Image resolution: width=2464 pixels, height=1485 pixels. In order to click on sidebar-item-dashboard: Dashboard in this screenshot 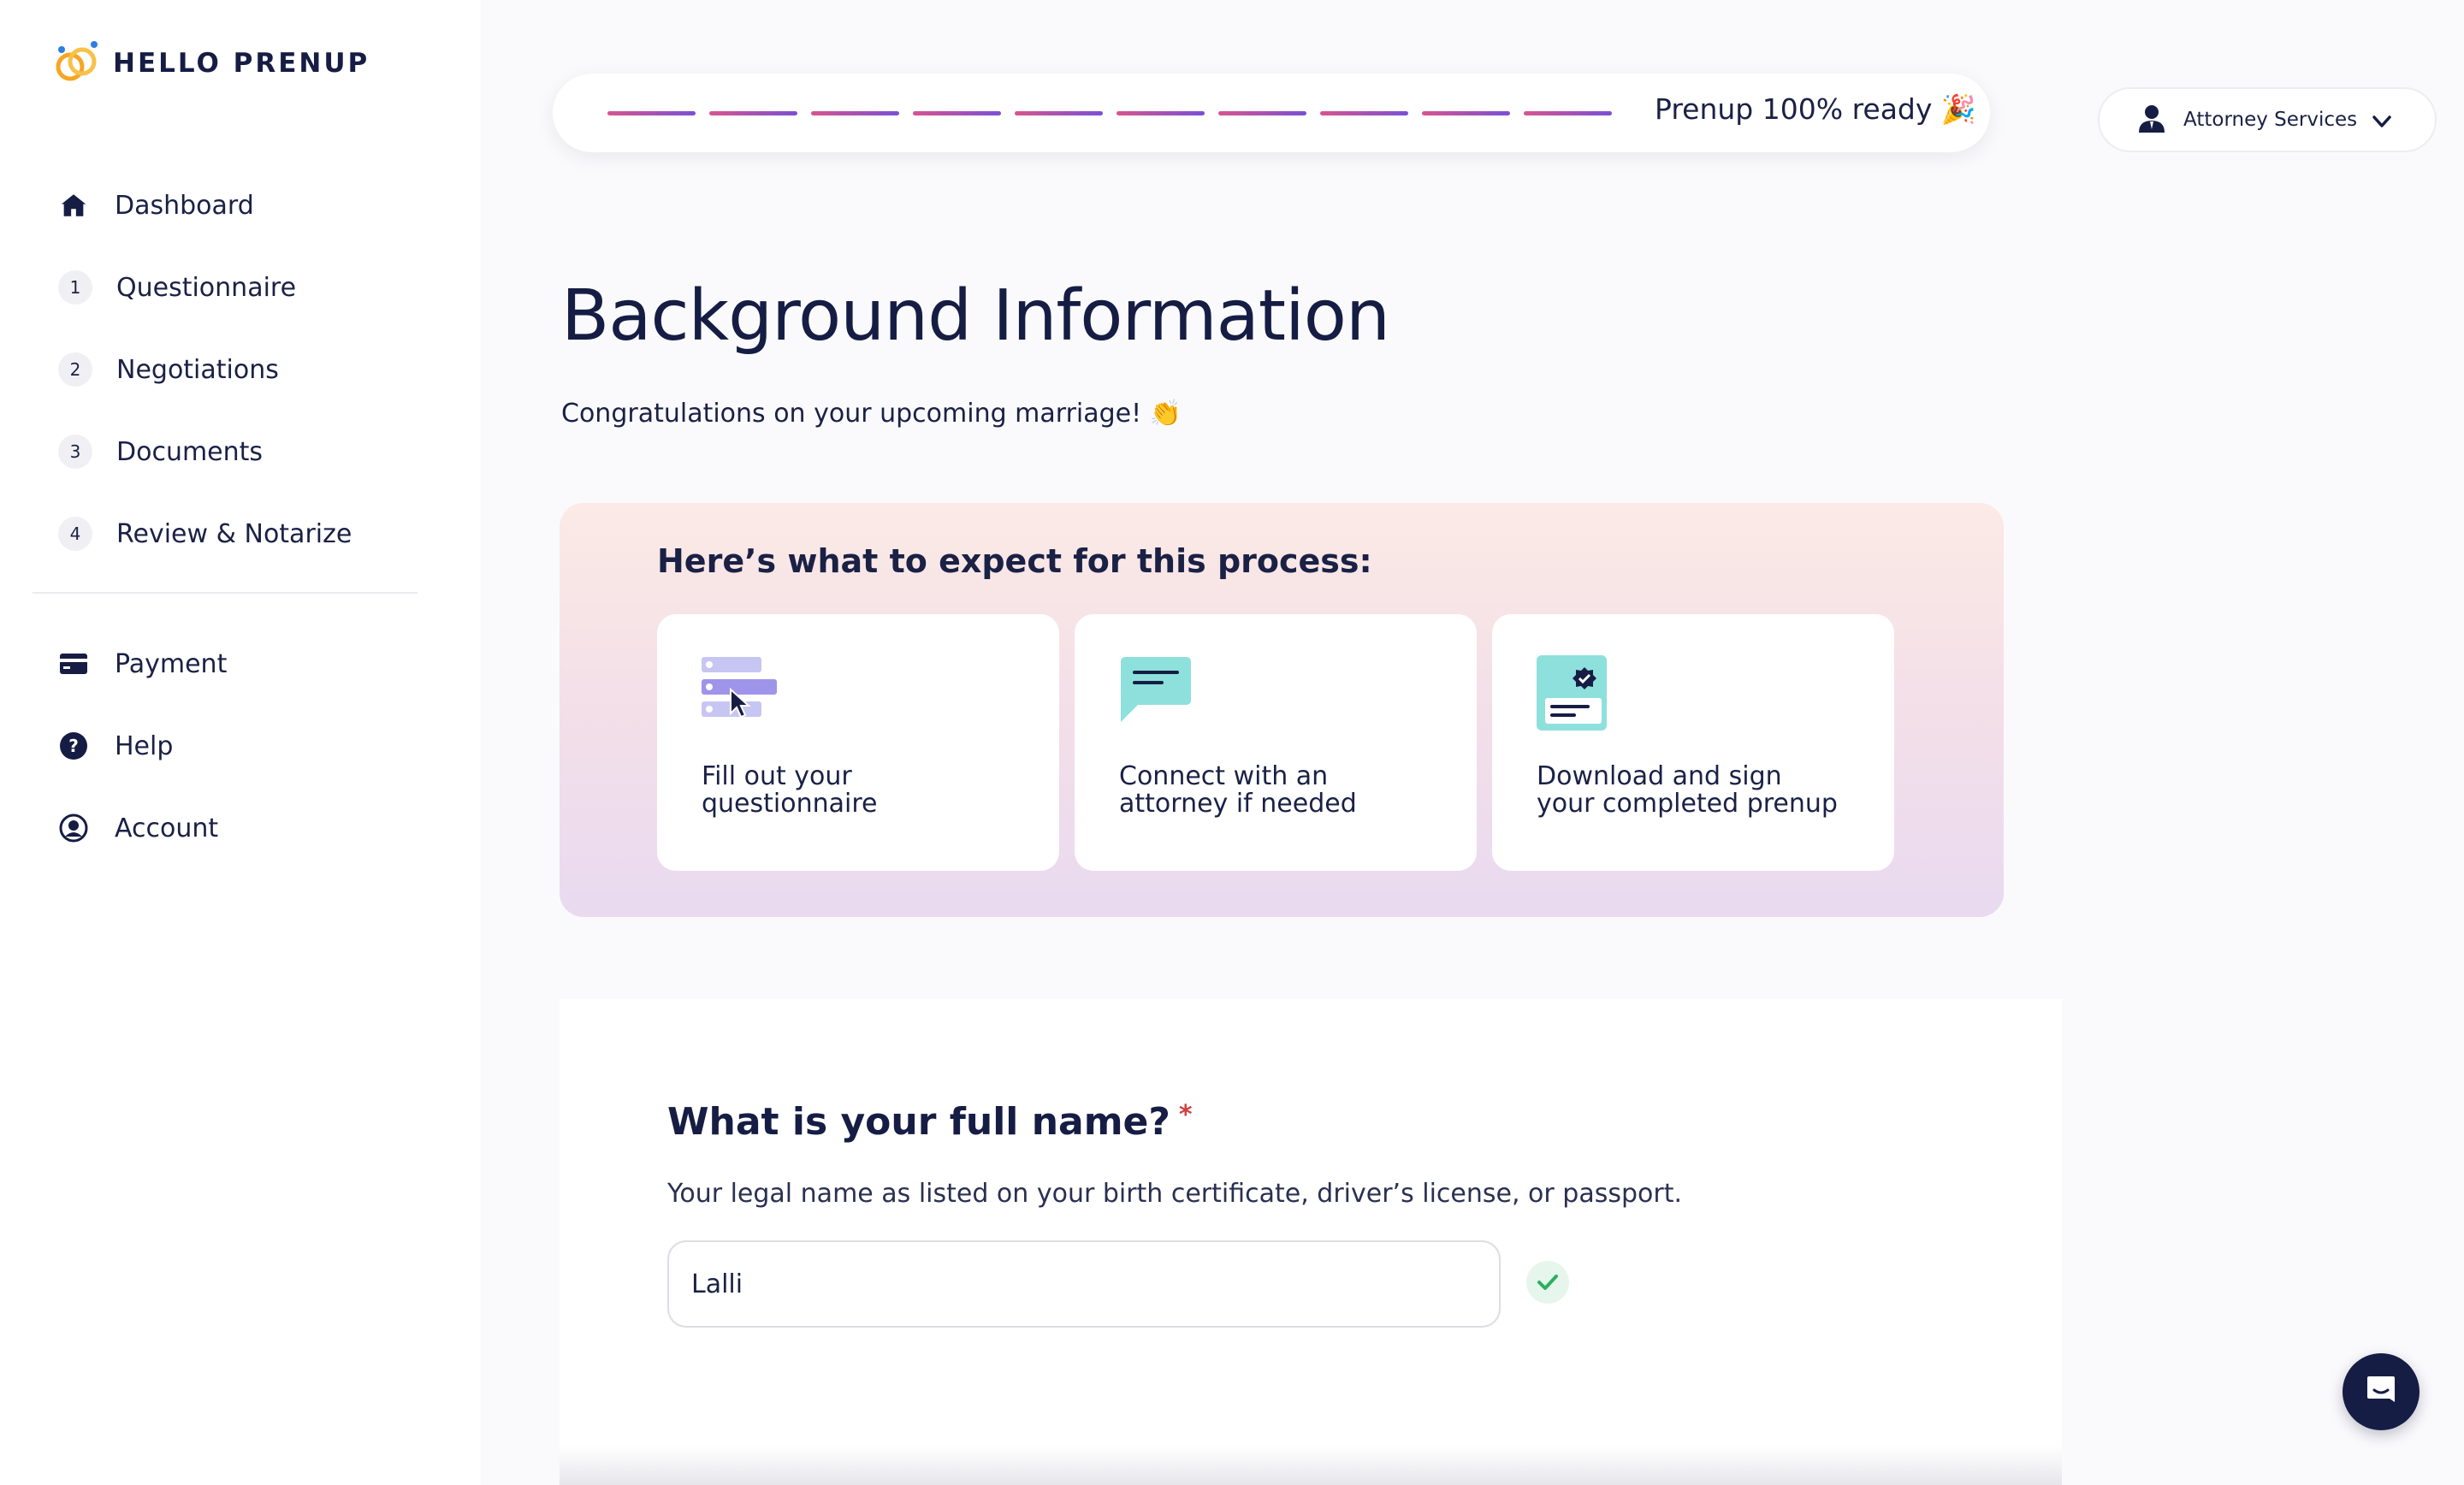, I will do `click(240, 205)`.